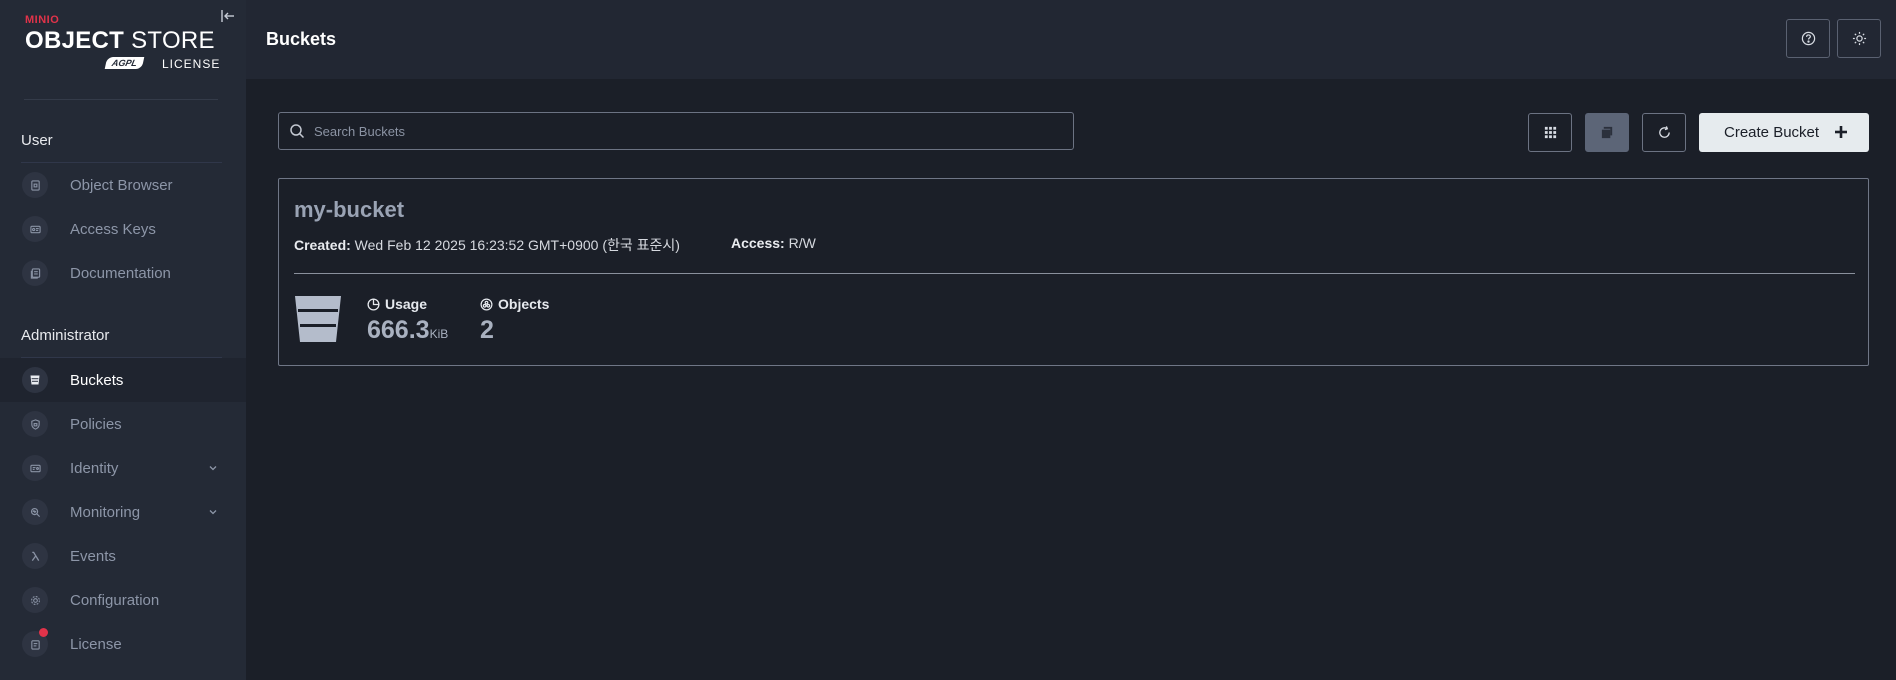 The width and height of the screenshot is (1896, 680). I want to click on create-bucket-button: Create Bucket, so click(1784, 132).